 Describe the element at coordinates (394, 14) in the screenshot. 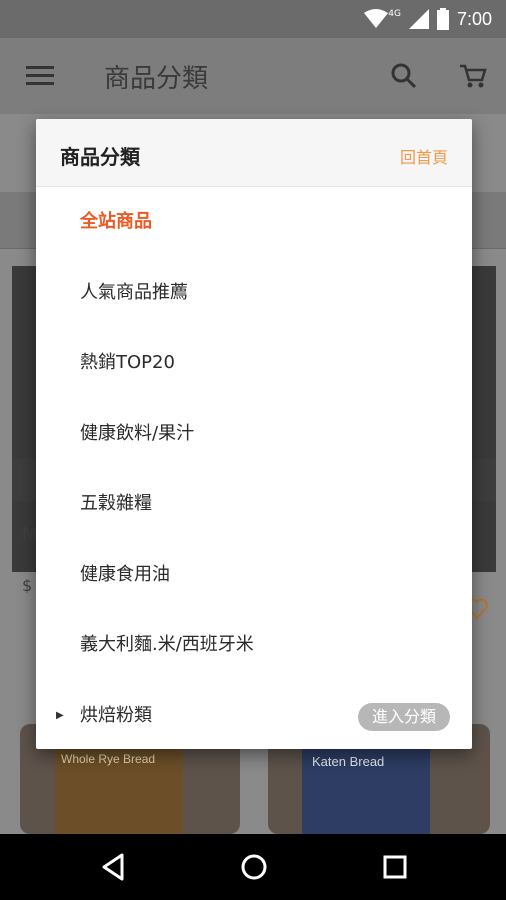

I see `network-type-label: 4G` at that location.